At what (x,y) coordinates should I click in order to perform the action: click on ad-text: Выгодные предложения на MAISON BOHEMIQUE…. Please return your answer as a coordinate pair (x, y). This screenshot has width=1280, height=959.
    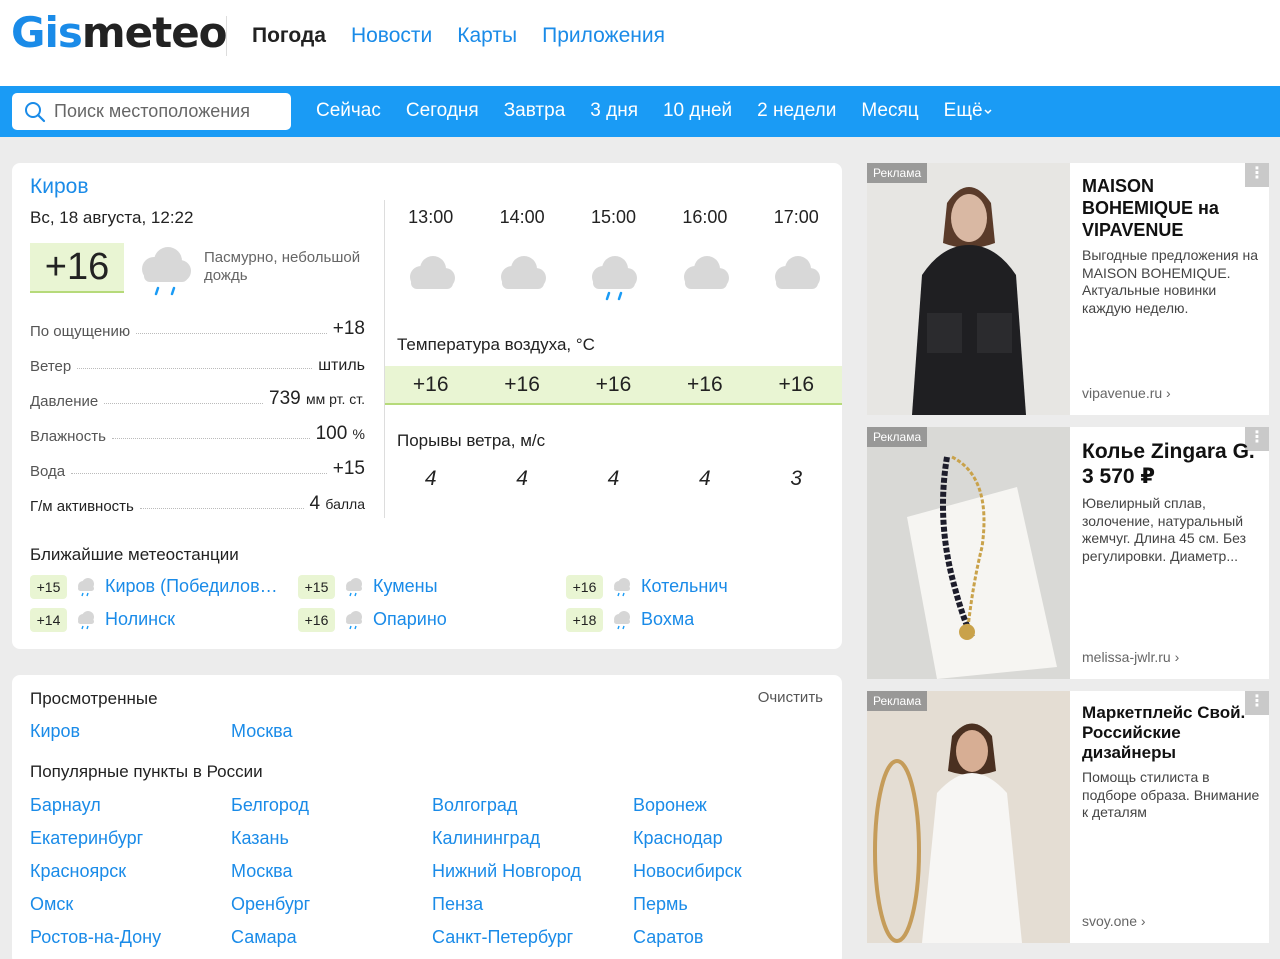
    Looking at the image, I should click on (1170, 281).